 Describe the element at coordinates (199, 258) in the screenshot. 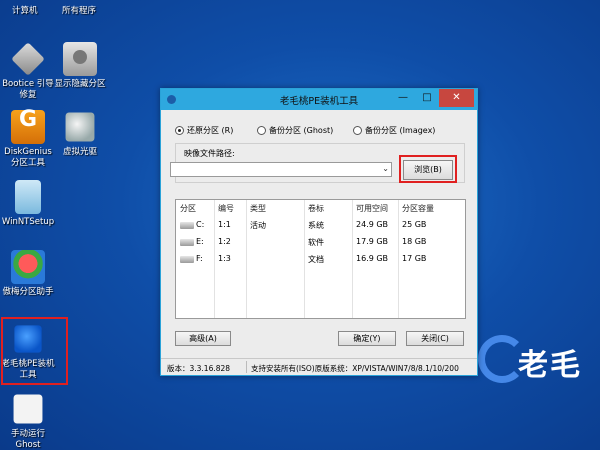

I see `cell-partition: F:` at that location.